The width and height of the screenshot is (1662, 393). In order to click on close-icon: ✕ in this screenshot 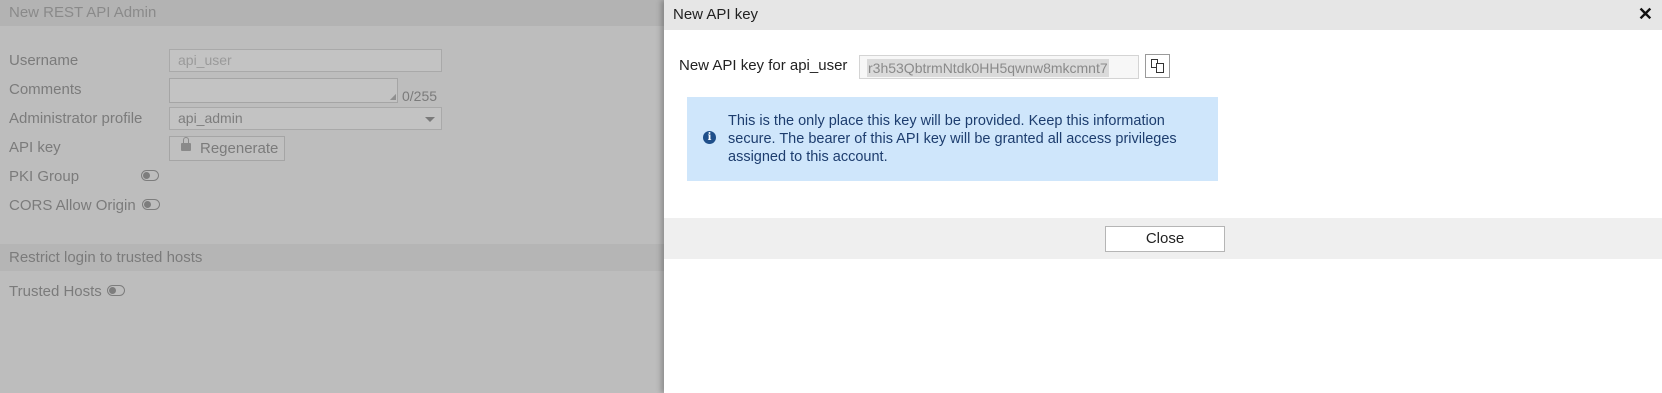, I will do `click(1645, 14)`.